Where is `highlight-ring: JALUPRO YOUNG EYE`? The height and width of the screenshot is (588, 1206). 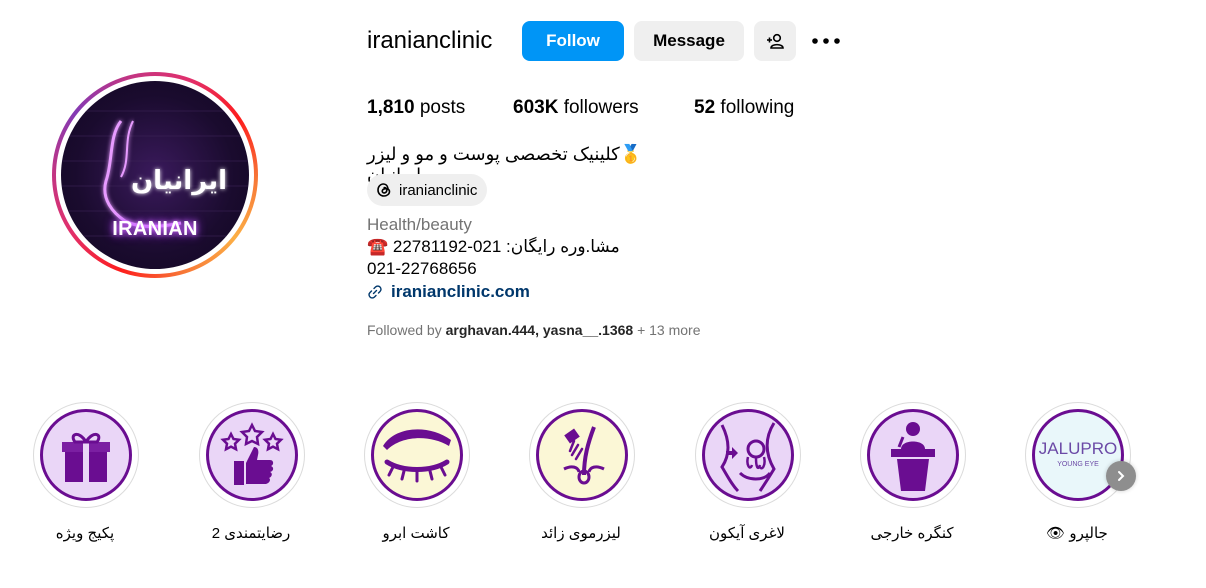
highlight-ring: JALUPRO YOUNG EYE is located at coordinates (1078, 455).